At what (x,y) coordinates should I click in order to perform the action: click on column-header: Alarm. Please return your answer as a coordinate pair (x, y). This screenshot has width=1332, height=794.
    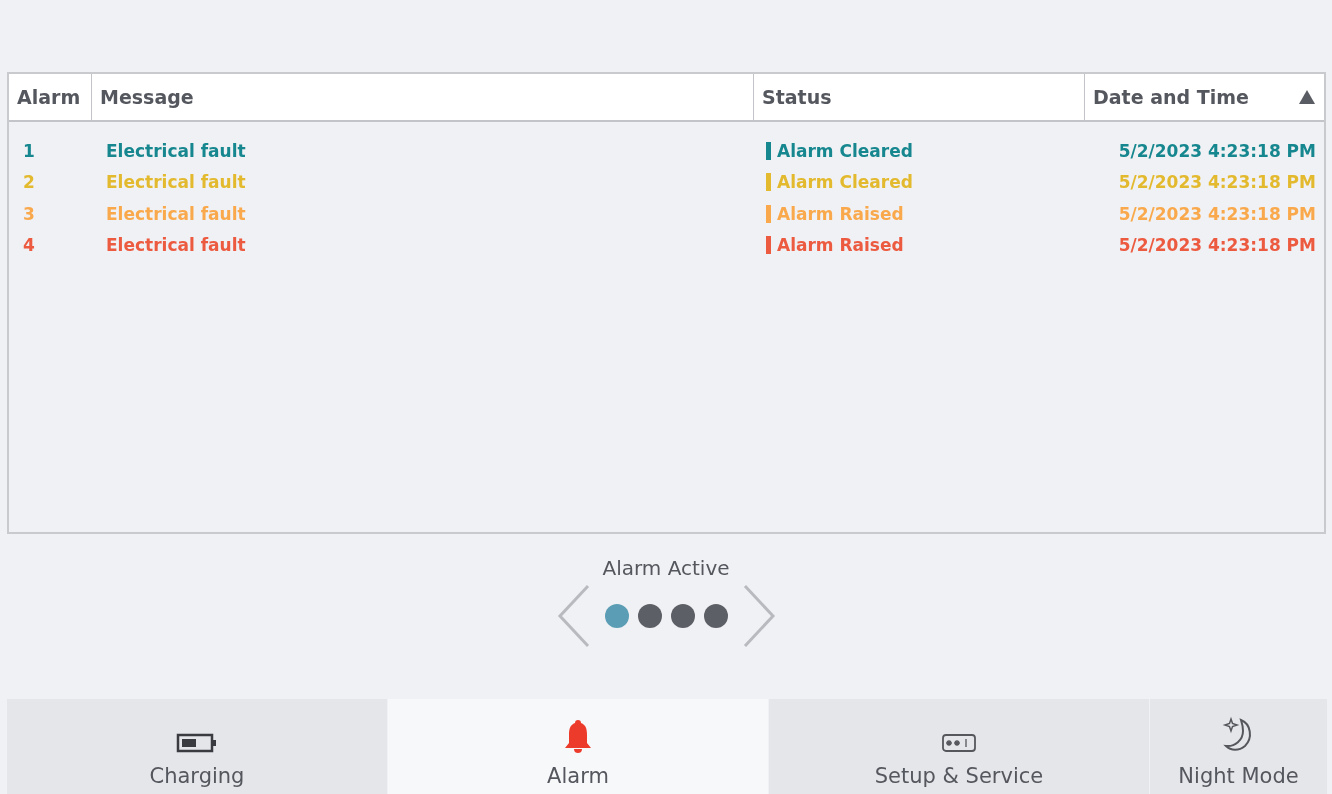
    Looking at the image, I should click on (50, 97).